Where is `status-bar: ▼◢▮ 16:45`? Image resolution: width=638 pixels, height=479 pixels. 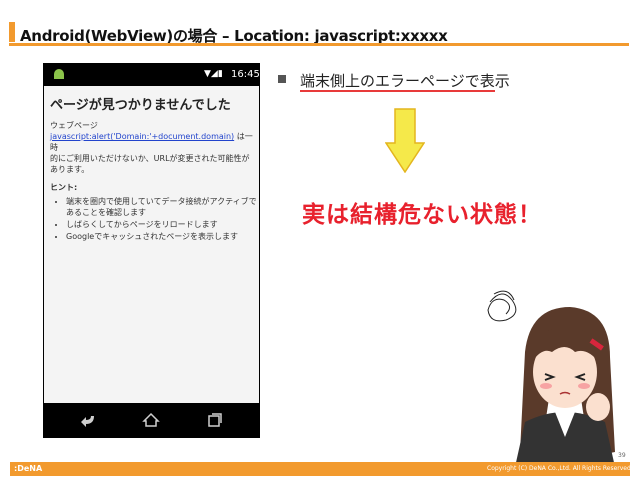
status-bar: ▼◢▮ 16:45 is located at coordinates (152, 75).